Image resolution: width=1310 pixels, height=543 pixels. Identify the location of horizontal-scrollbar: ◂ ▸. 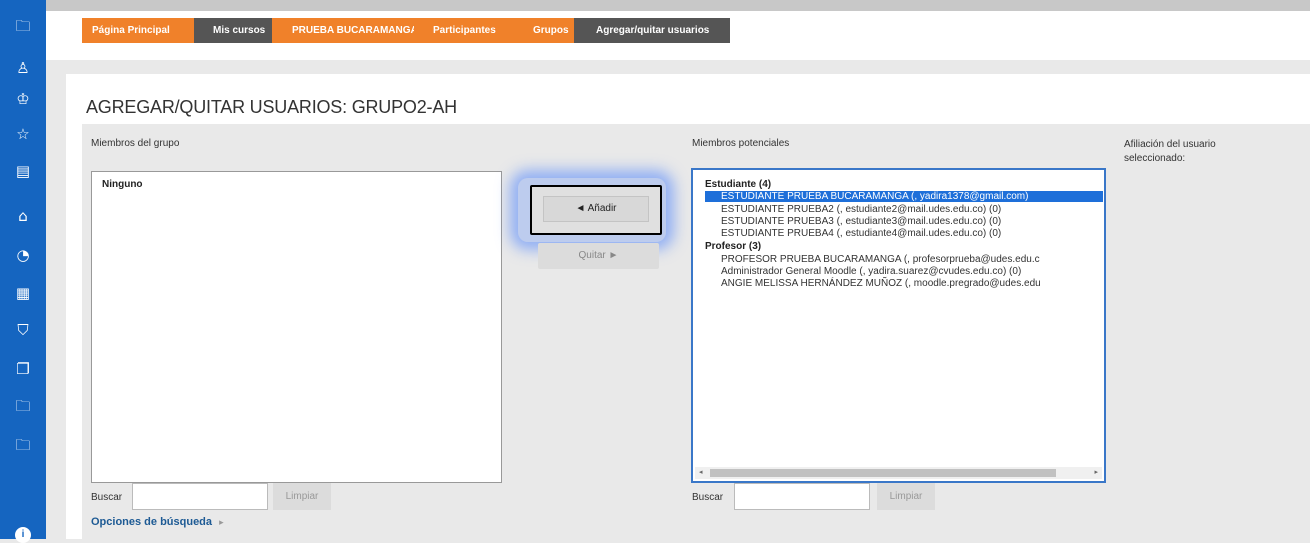
(898, 473).